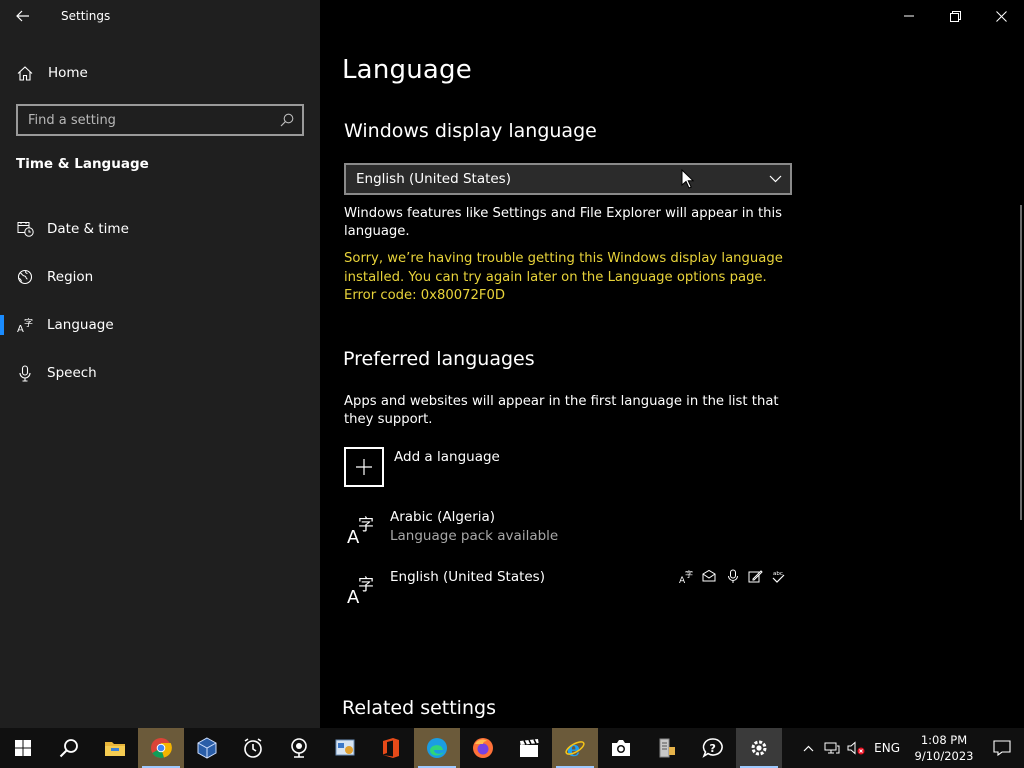  I want to click on close-icon, so click(1001, 16).